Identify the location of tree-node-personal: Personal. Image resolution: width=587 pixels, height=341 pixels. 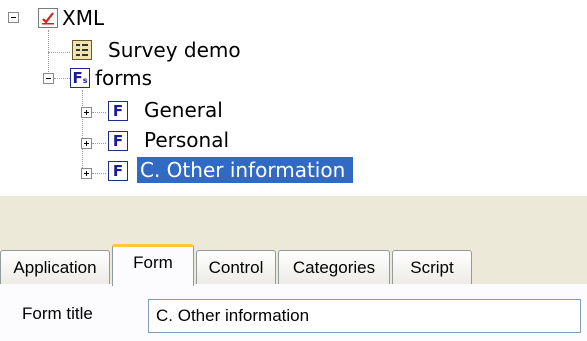
(186, 140).